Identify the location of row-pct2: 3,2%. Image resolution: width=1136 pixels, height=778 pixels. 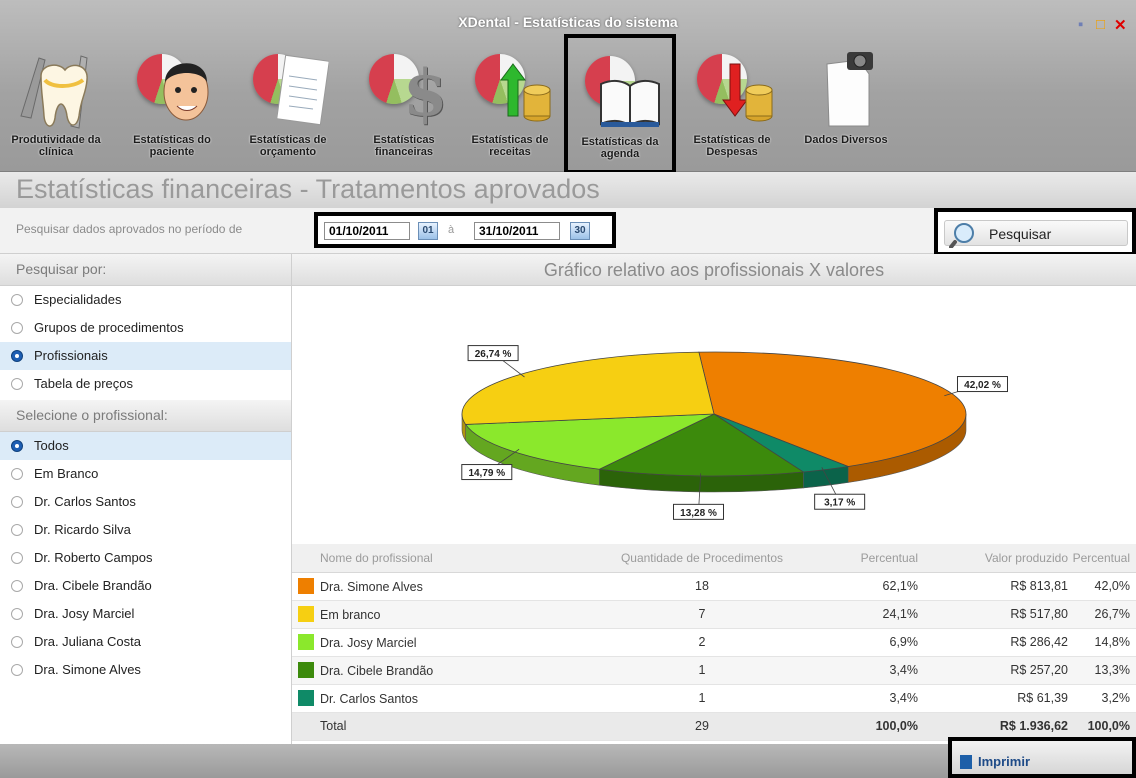
(1104, 698).